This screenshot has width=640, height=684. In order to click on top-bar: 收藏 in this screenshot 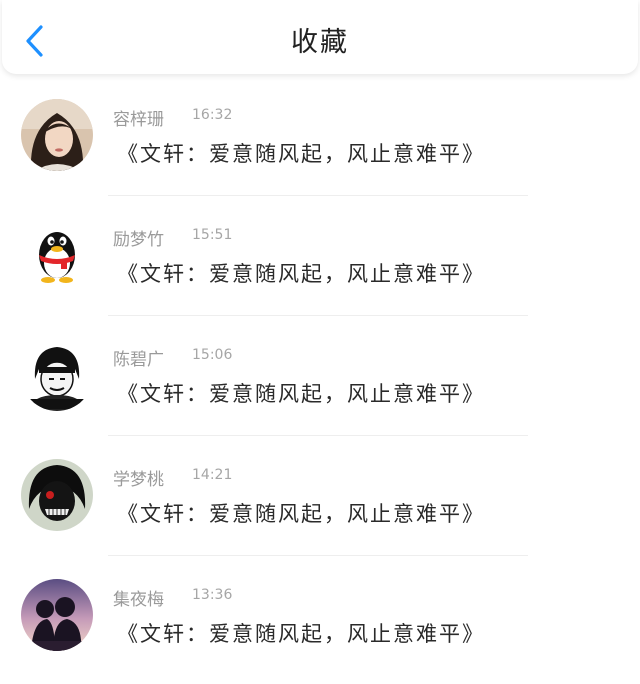, I will do `click(320, 37)`.